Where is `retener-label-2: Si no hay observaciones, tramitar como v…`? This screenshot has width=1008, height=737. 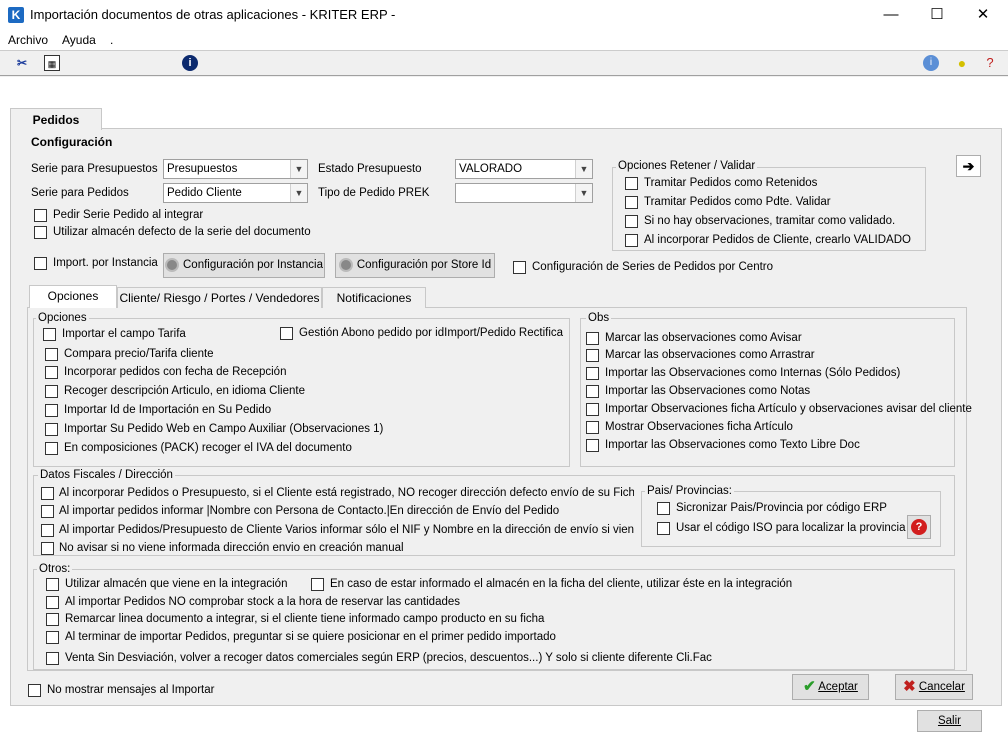 retener-label-2: Si no hay observaciones, tramitar como v… is located at coordinates (770, 221).